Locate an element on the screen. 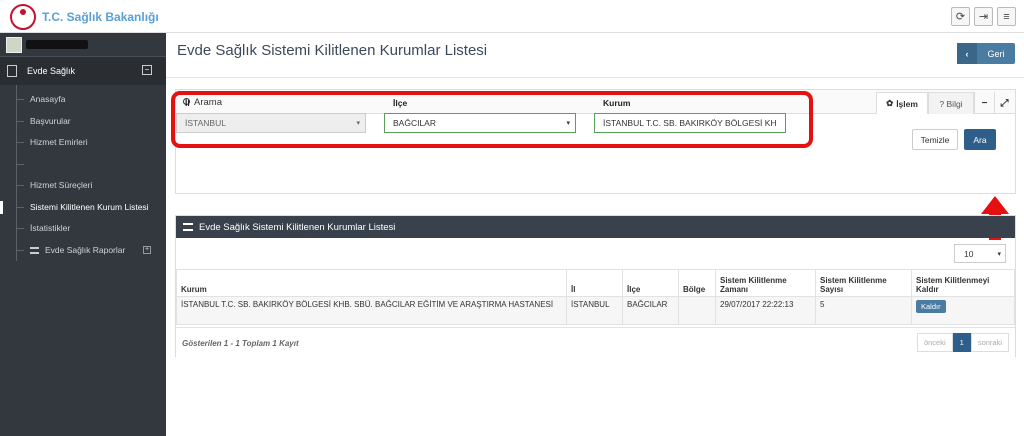 The height and width of the screenshot is (436, 1024). collapse-icon: − is located at coordinates (147, 70).